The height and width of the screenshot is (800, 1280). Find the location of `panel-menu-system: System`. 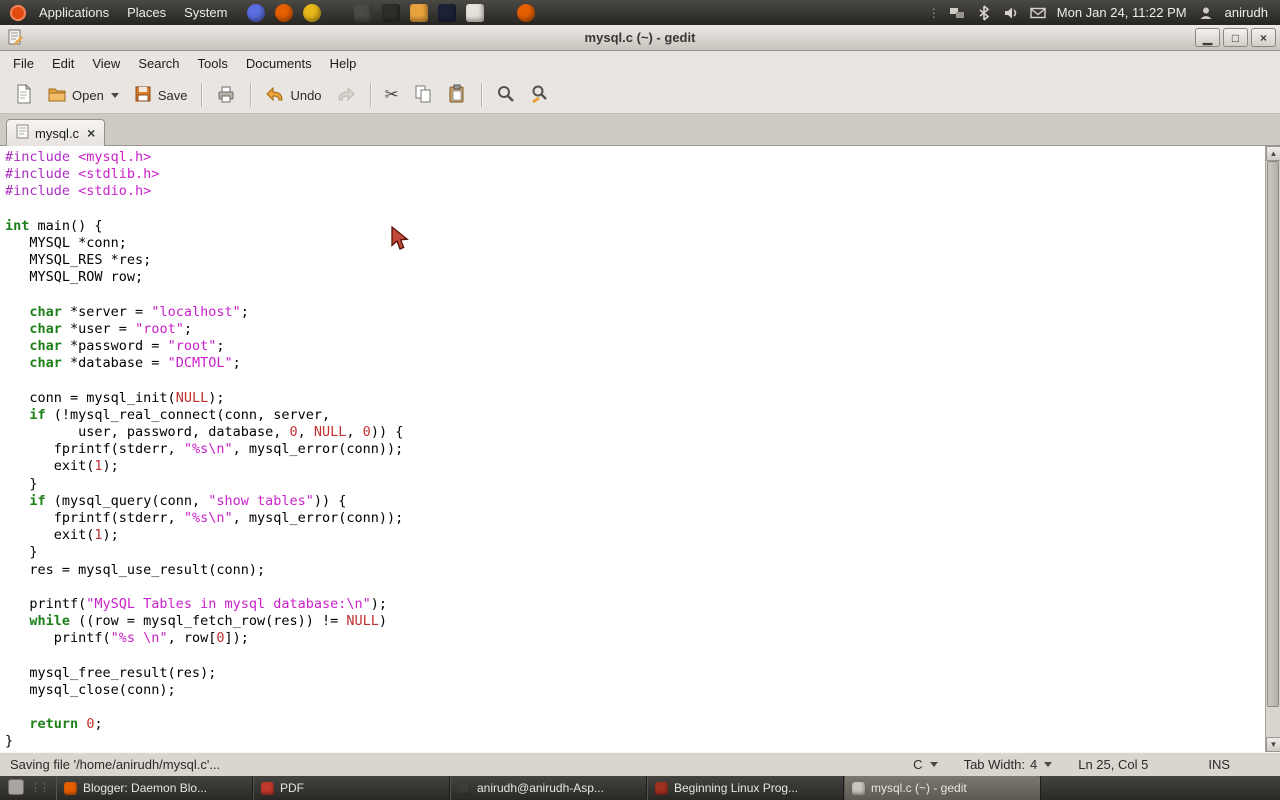

panel-menu-system: System is located at coordinates (205, 12).